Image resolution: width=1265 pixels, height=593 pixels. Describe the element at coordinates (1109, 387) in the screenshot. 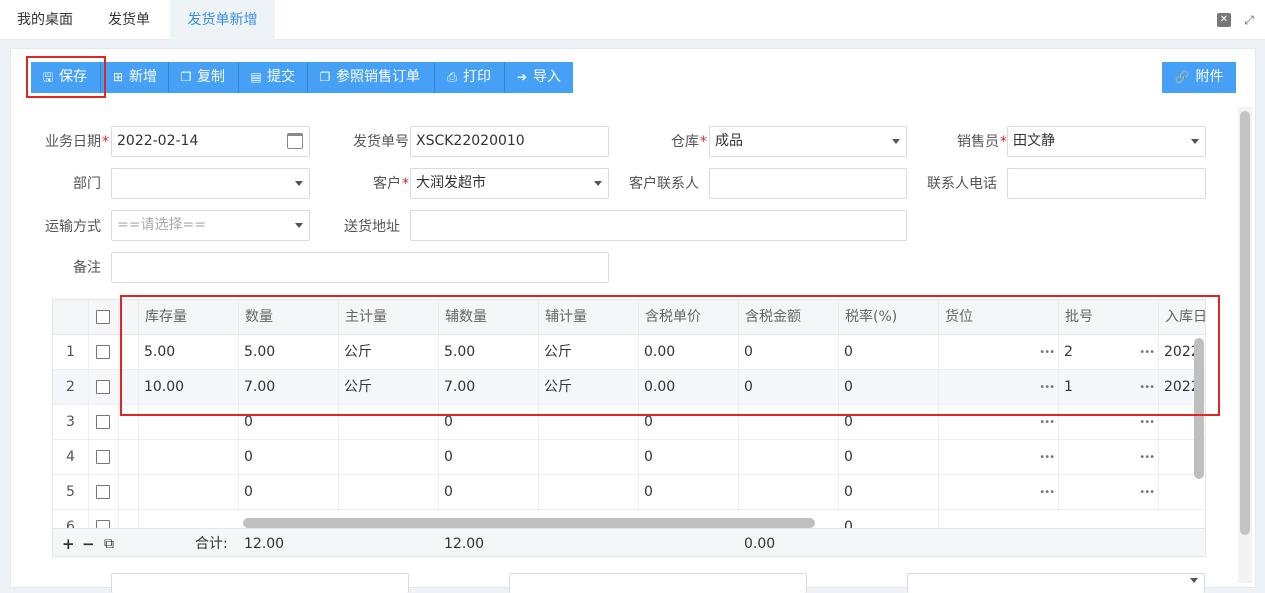

I see `cell-batch: 1 •••` at that location.